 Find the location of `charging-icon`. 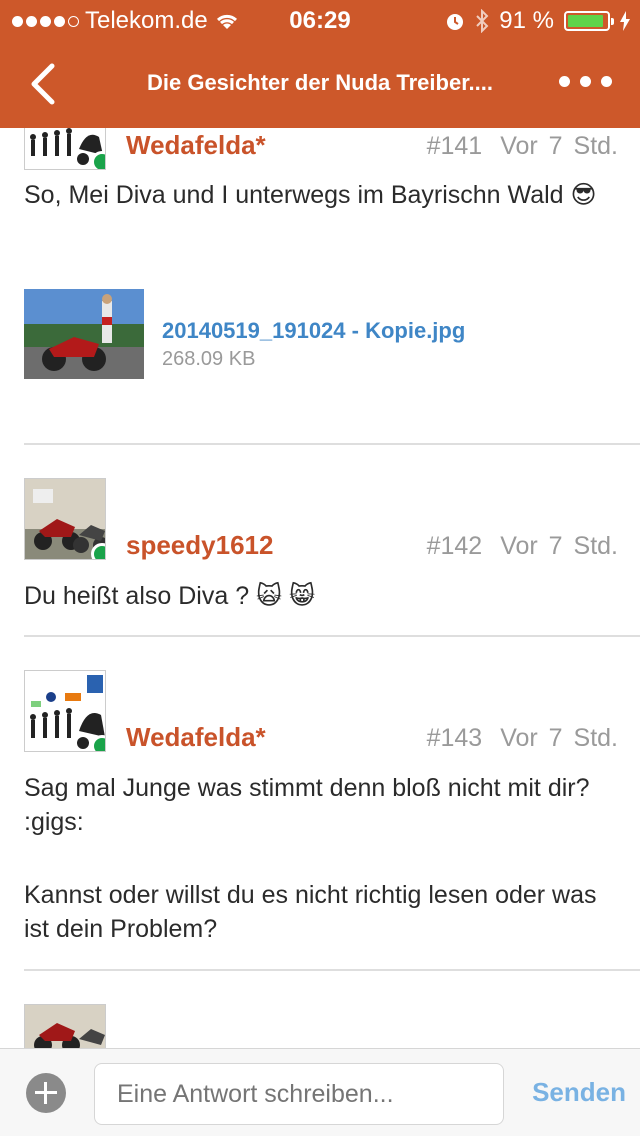

charging-icon is located at coordinates (625, 21).